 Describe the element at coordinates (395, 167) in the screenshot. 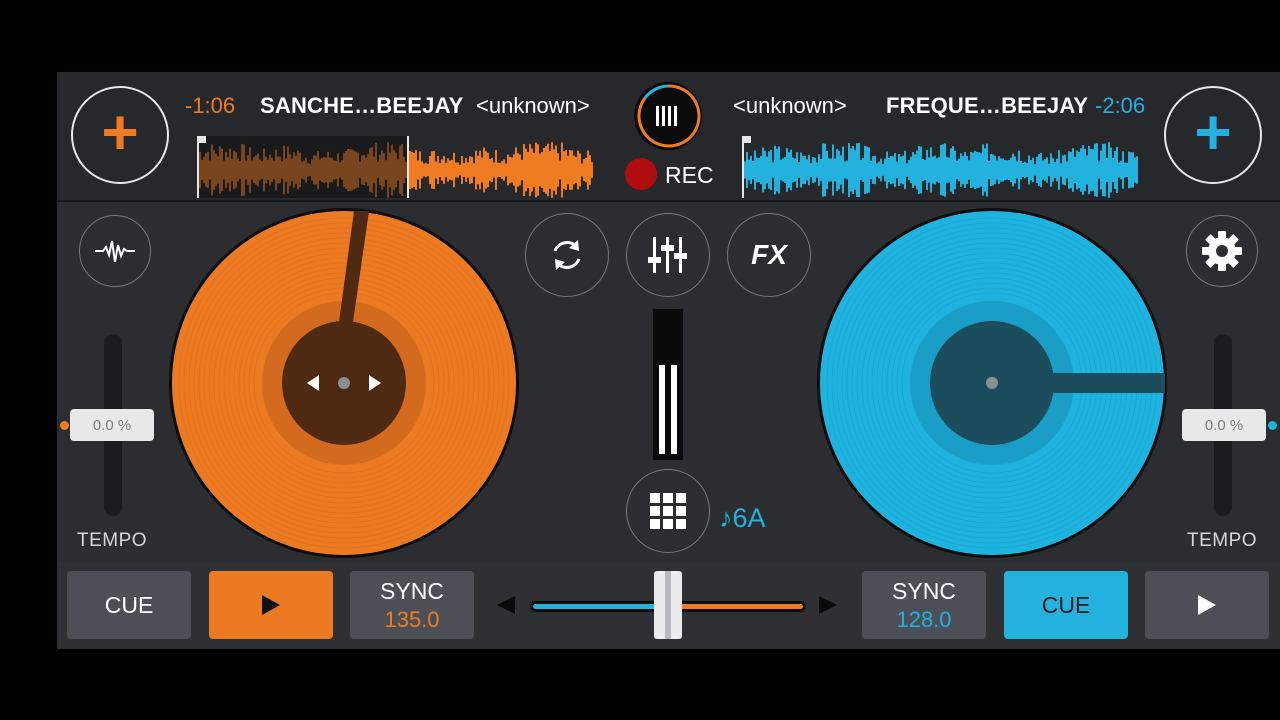

I see `left-waveform` at that location.